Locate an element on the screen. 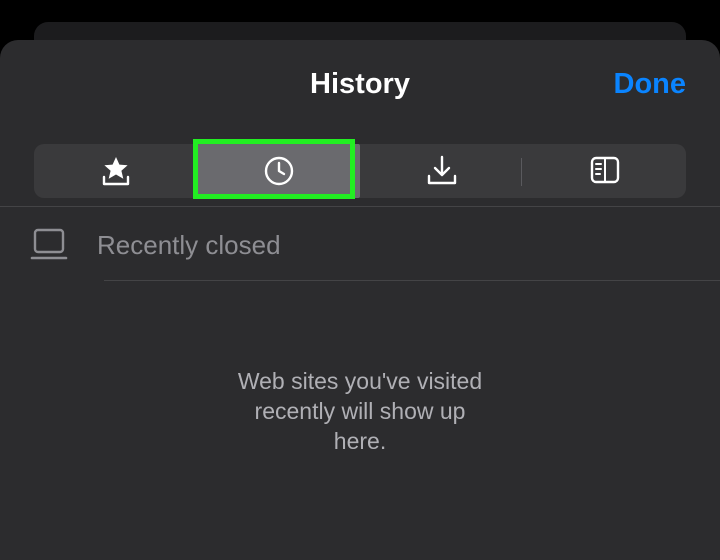  tab-downloads is located at coordinates (441, 171).